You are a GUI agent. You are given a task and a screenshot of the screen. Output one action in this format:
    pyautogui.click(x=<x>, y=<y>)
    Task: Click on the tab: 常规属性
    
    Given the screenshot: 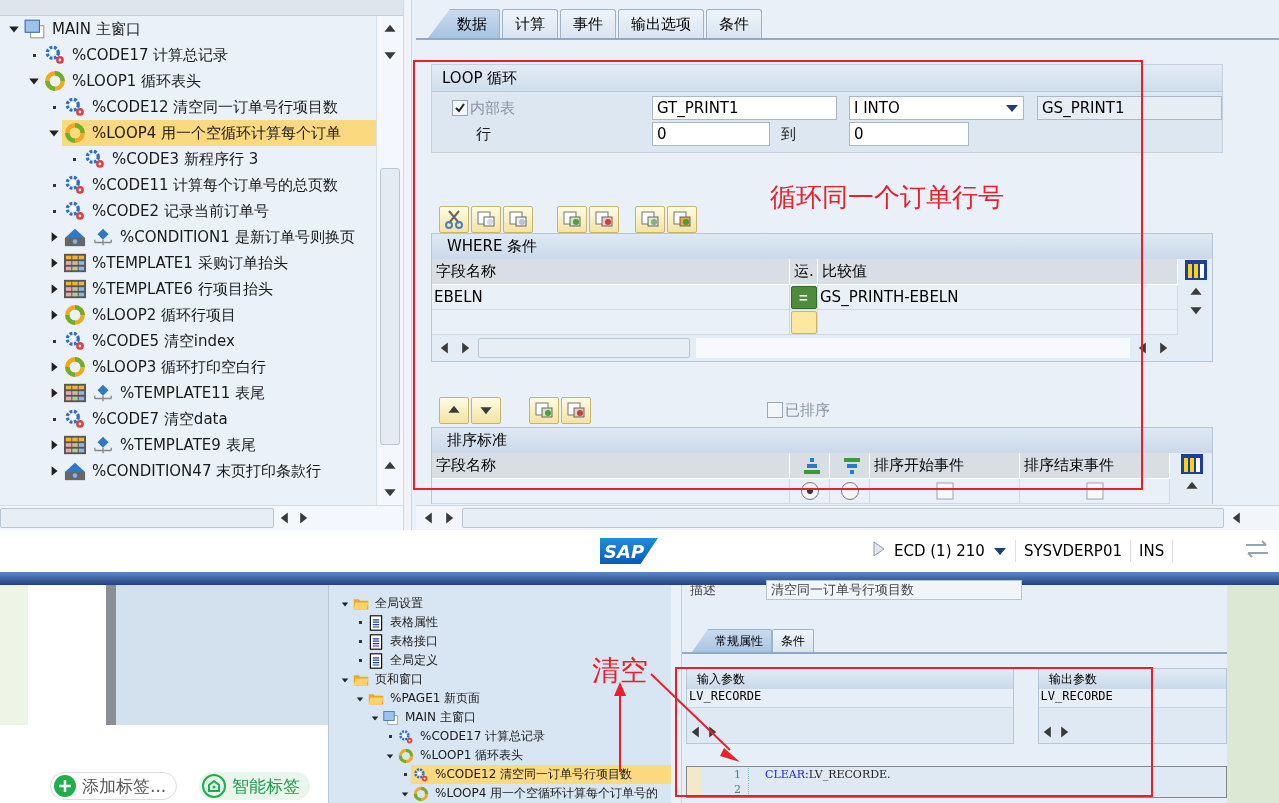 What is the action you would take?
    pyautogui.click(x=732, y=640)
    